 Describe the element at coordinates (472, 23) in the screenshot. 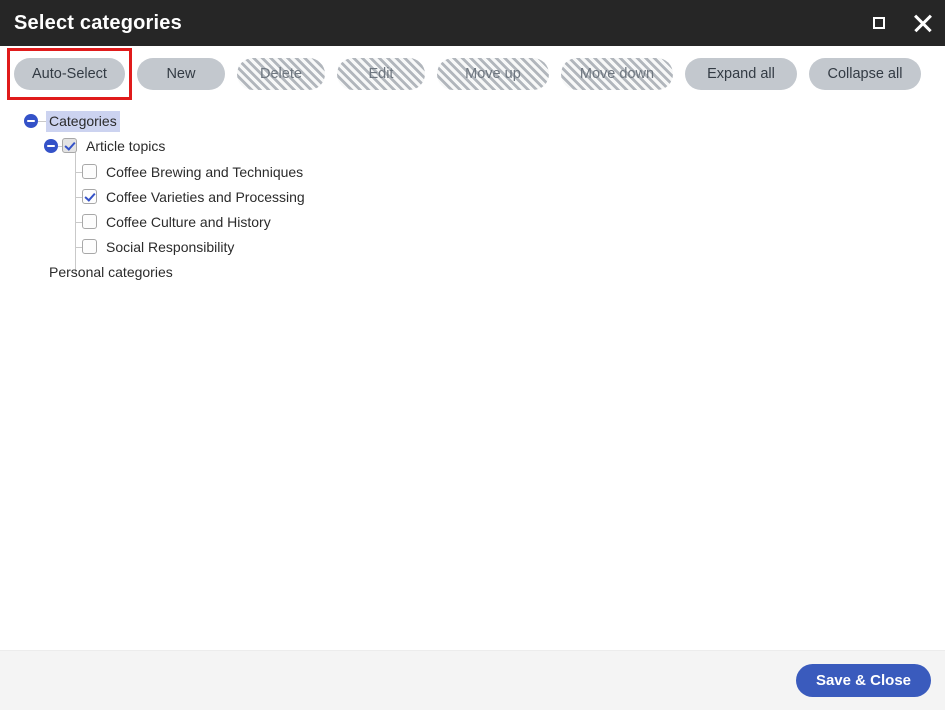

I see `title-bar: Select categories` at that location.